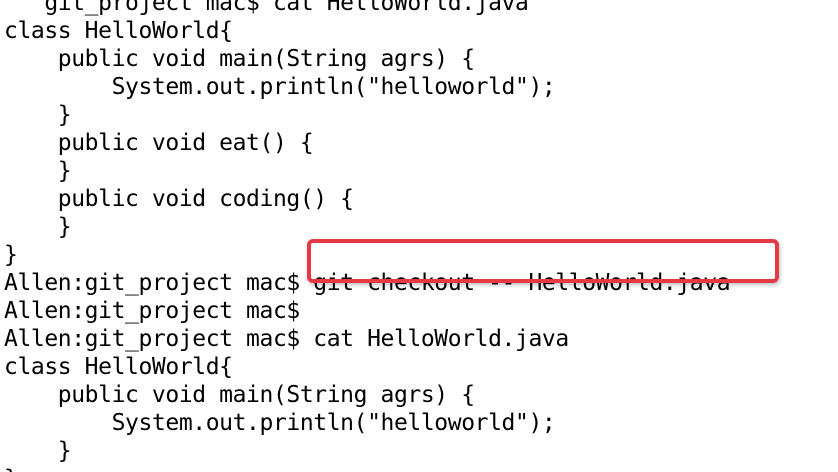 The height and width of the screenshot is (472, 838). I want to click on code-line-coding-method: public void coding() {, so click(179, 199).